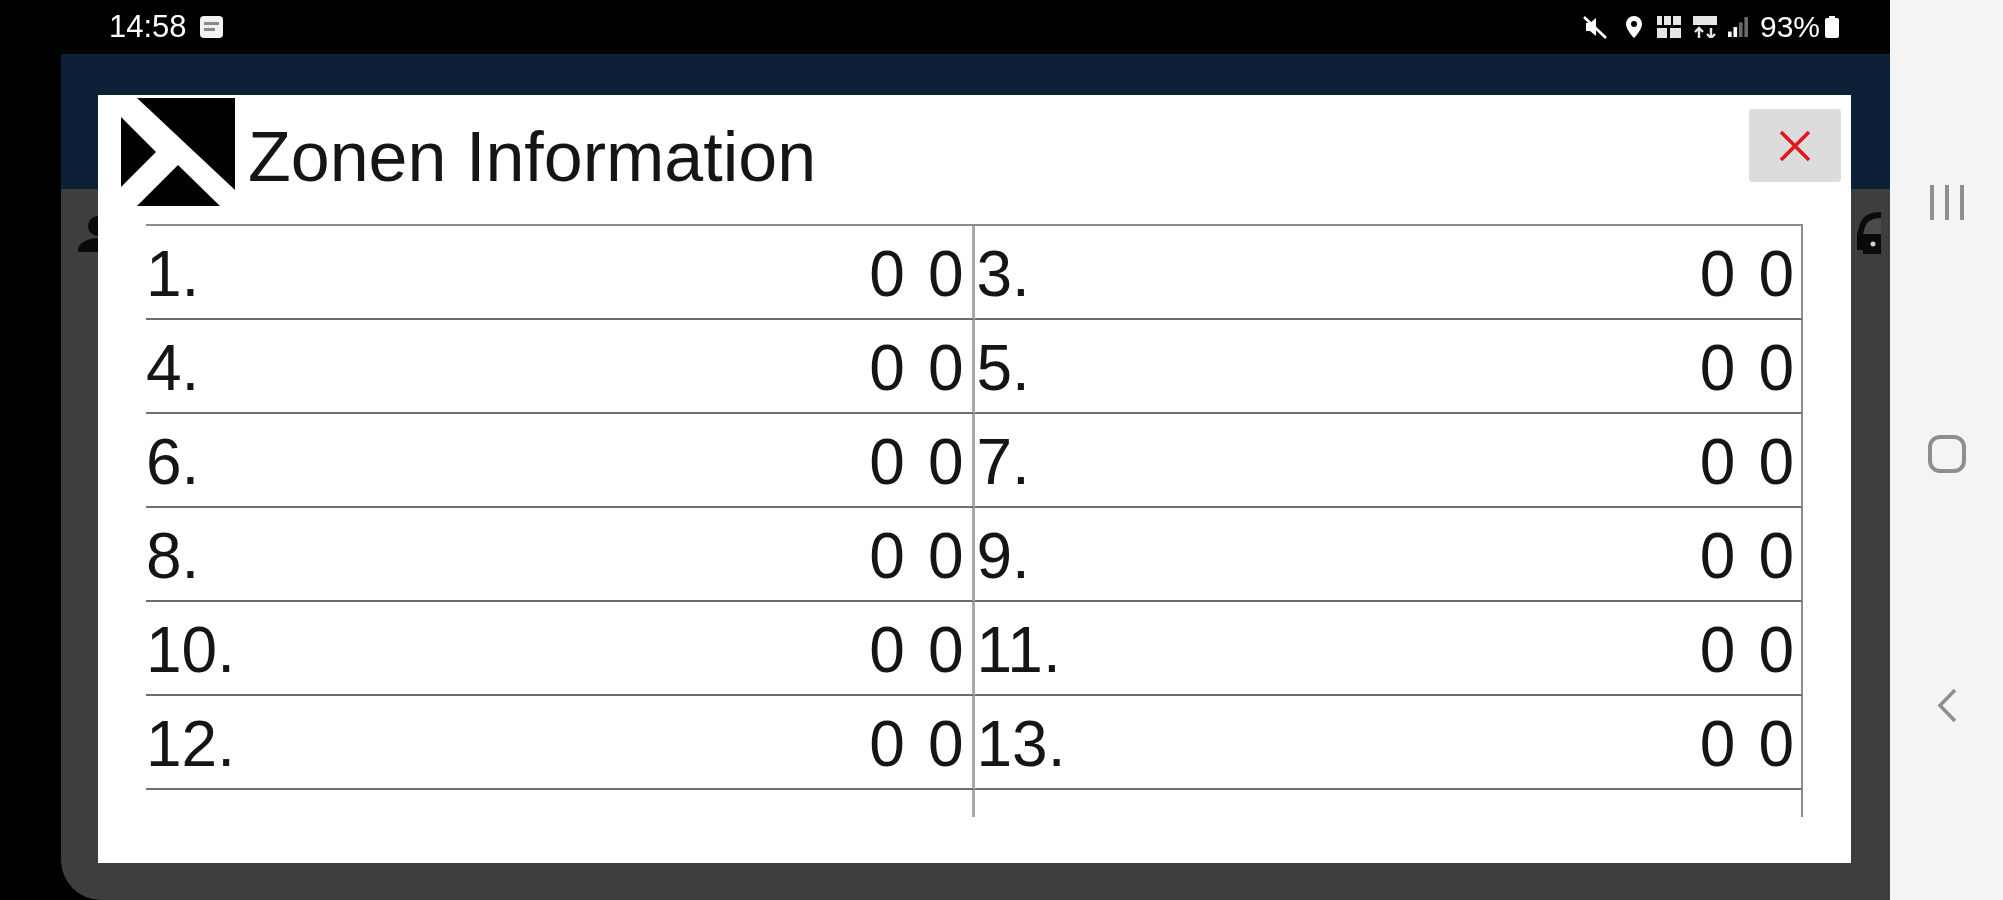 The height and width of the screenshot is (900, 2003). I want to click on zone-number: 7., so click(1003, 462).